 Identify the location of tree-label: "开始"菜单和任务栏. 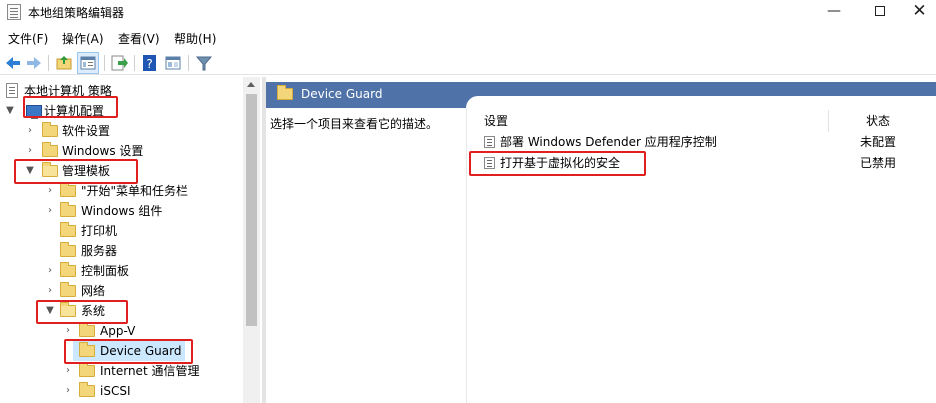
(135, 191).